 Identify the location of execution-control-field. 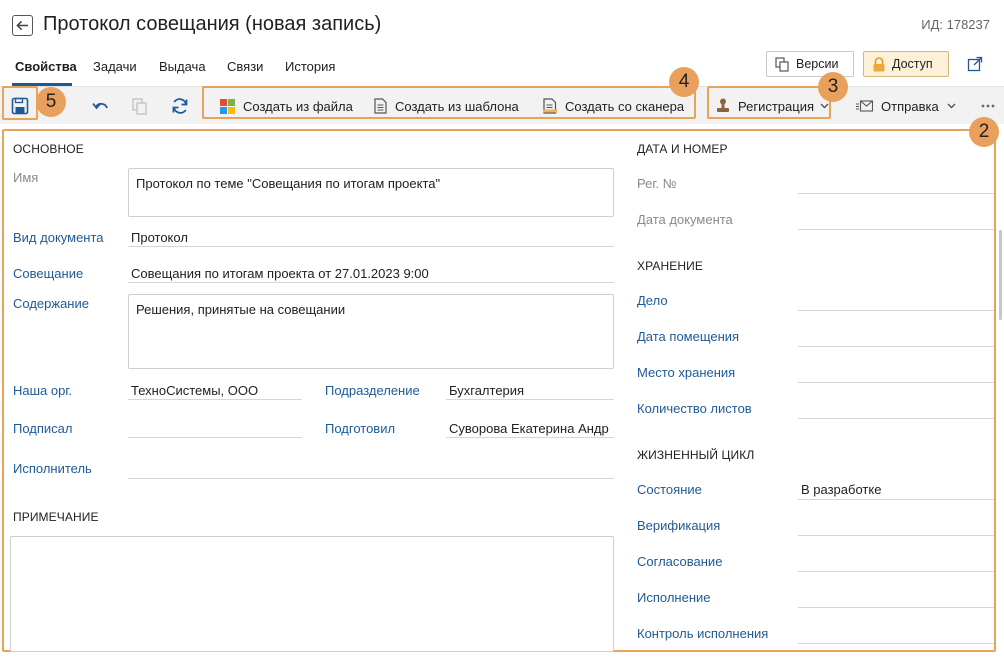
(896, 643).